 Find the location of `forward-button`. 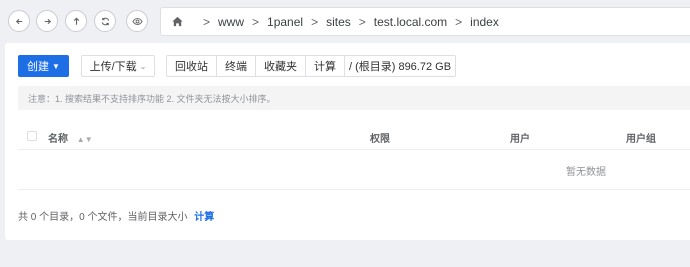

forward-button is located at coordinates (47, 21).